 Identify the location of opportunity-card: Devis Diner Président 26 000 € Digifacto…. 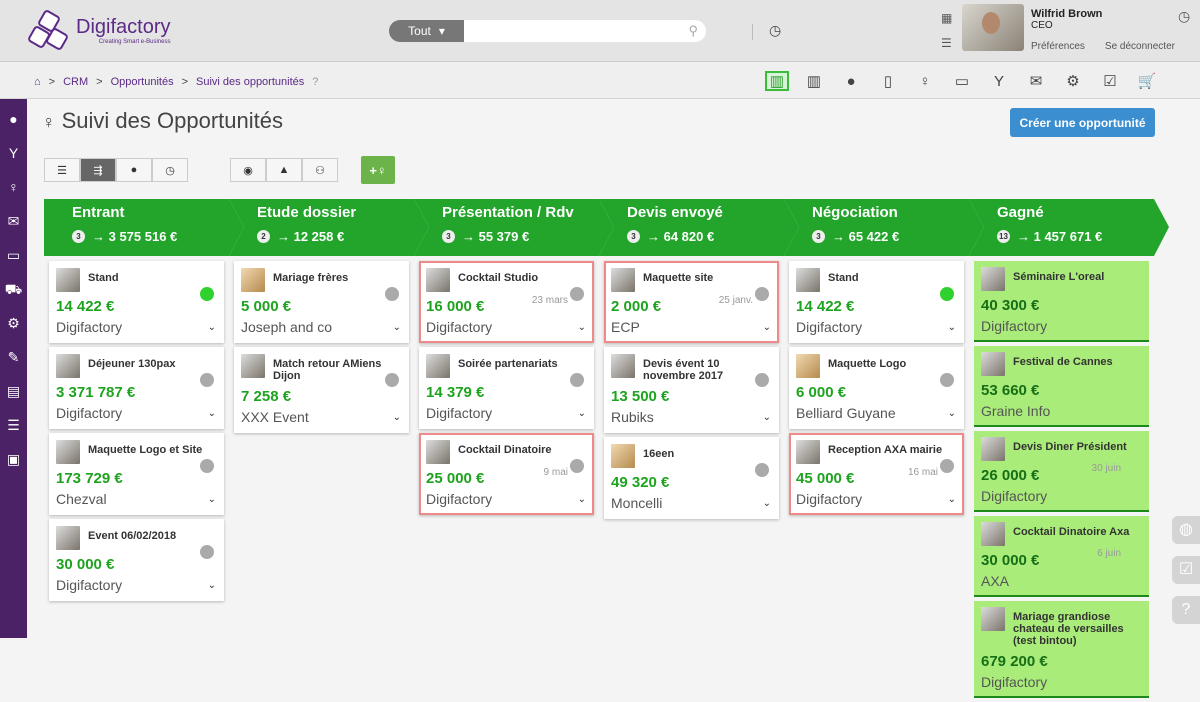
(1061, 471).